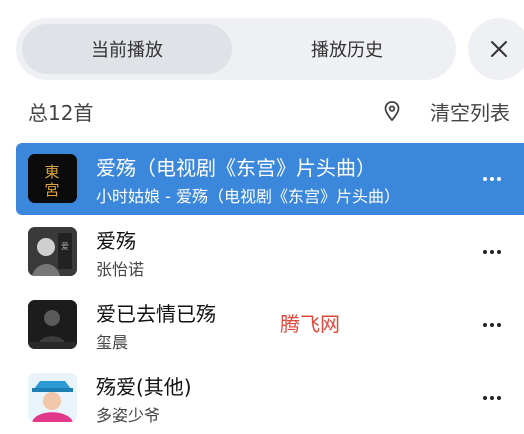 This screenshot has width=524, height=434. What do you see at coordinates (262, 110) in the screenshot?
I see `playlist-header: 总12首 清空列表` at bounding box center [262, 110].